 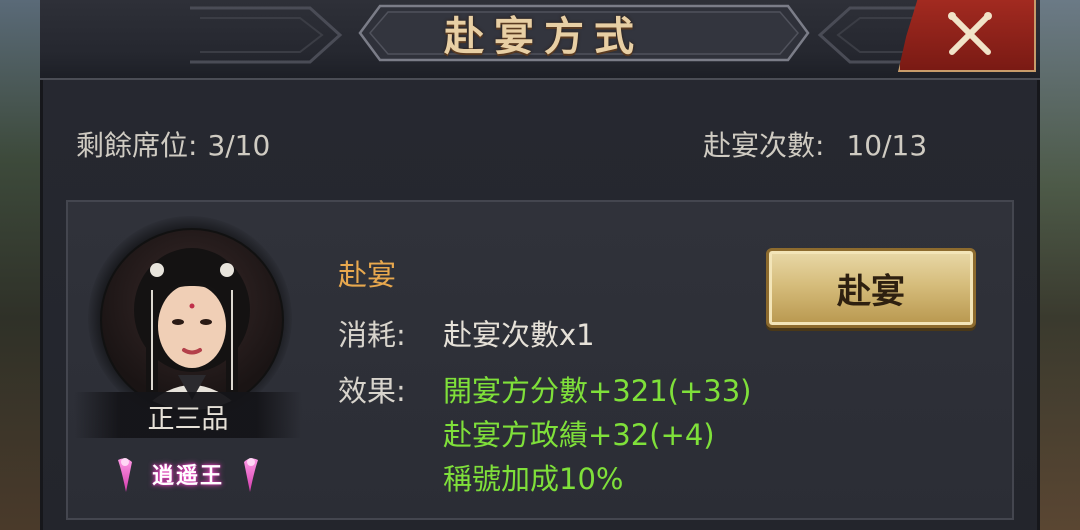 I want to click on portrait-frame, so click(x=190, y=318).